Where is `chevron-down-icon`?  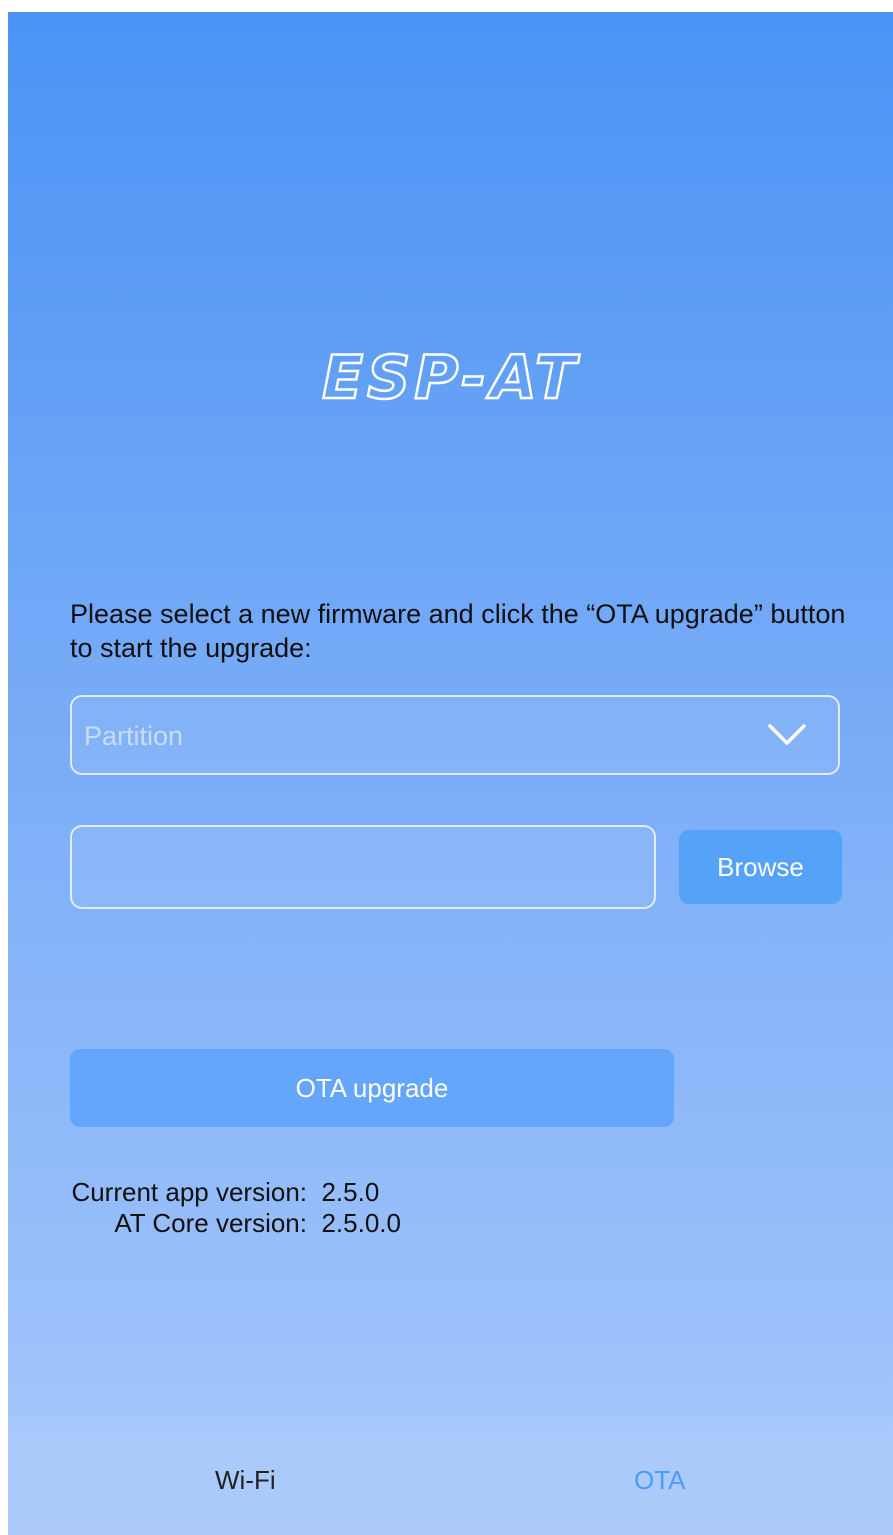 chevron-down-icon is located at coordinates (787, 734).